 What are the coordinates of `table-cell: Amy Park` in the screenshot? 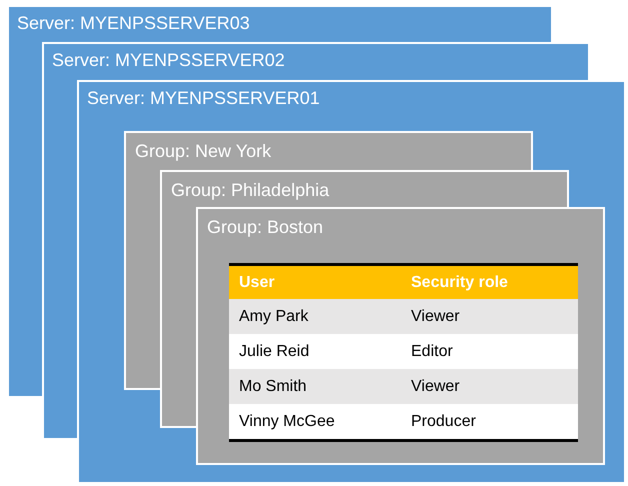 It's located at (315, 316).